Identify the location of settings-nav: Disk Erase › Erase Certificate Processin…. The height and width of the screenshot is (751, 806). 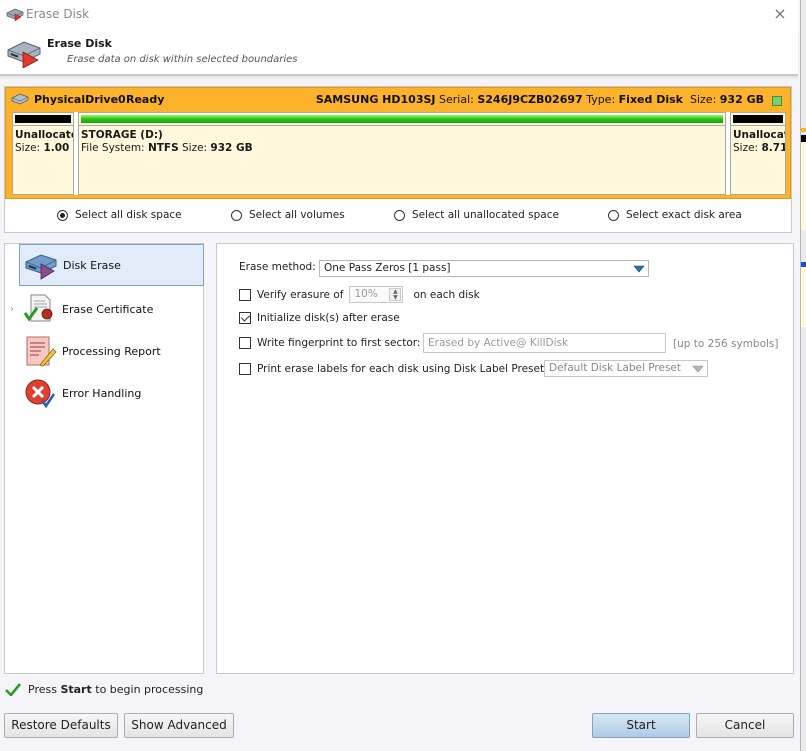
(104, 458).